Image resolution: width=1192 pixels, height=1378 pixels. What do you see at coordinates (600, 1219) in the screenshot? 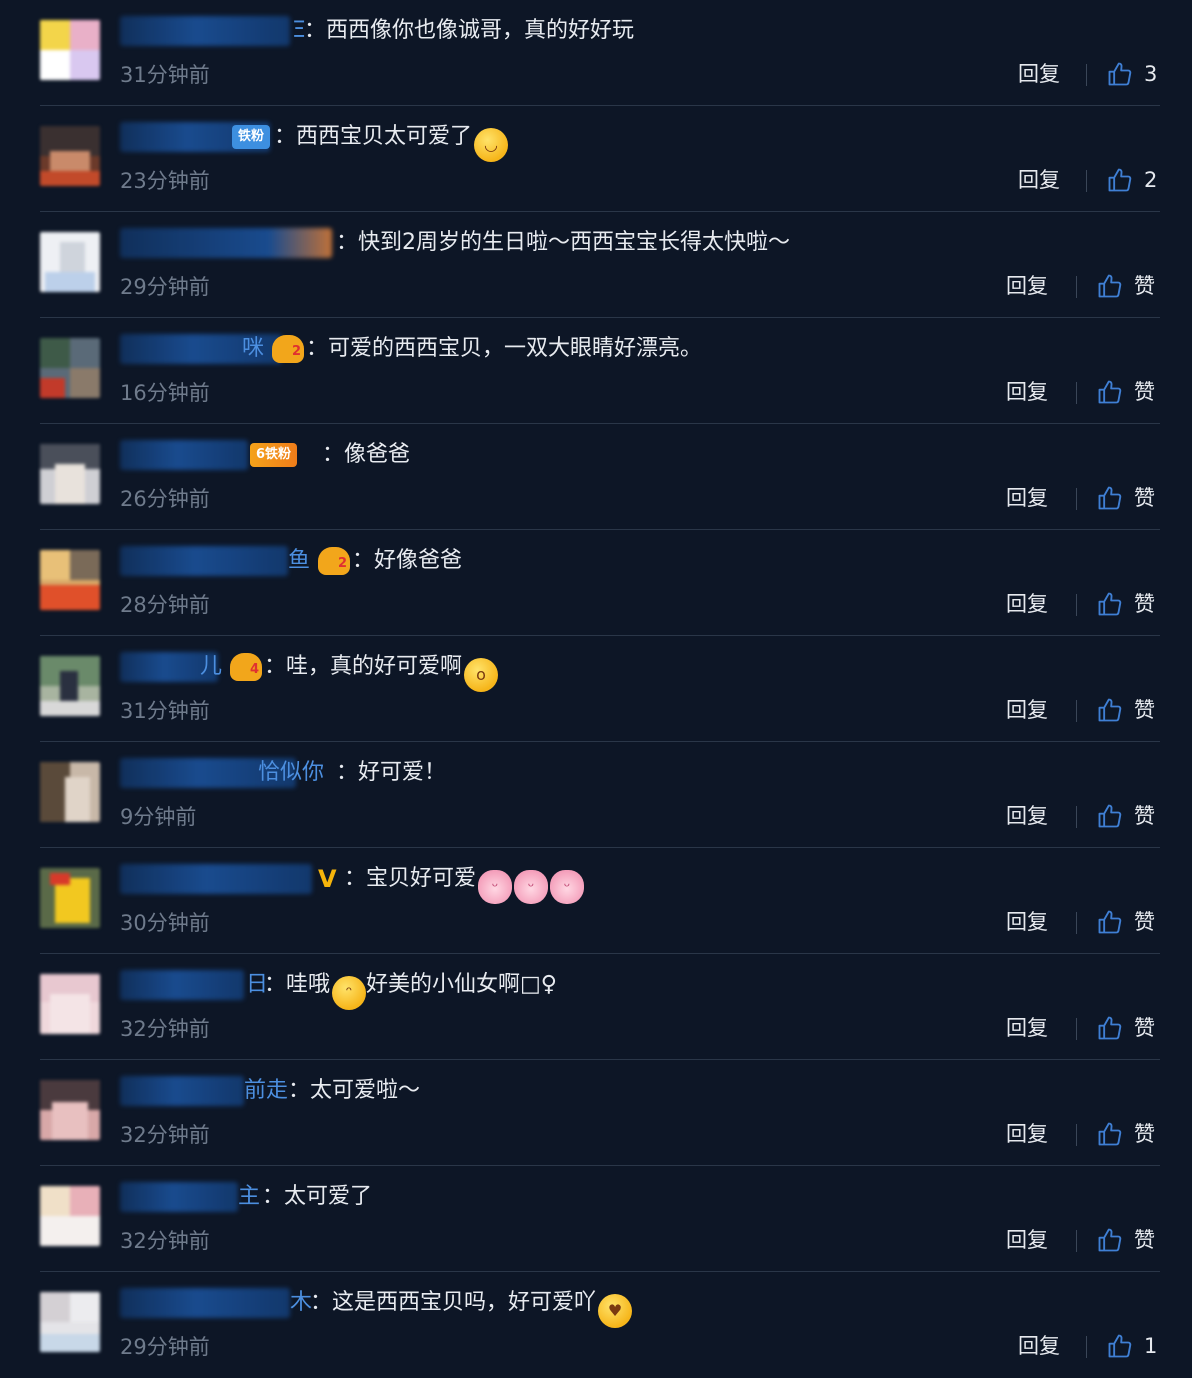
I see `comment-item: 主 ：太可爱了 32分钟前 回复 赞` at bounding box center [600, 1219].